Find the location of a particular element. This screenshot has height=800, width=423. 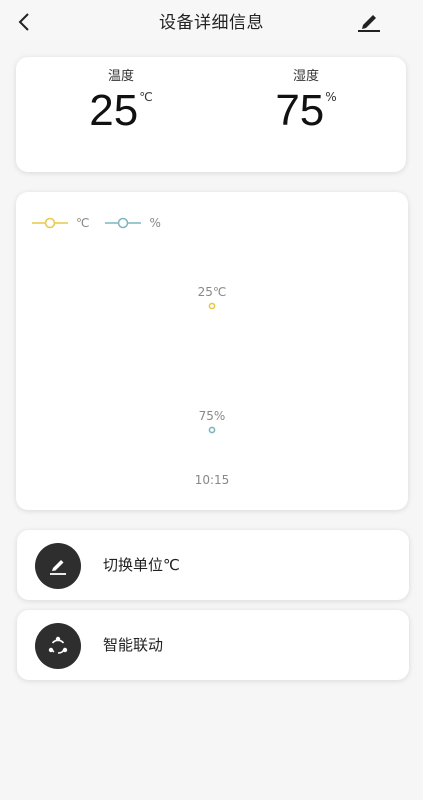

edit-button is located at coordinates (369, 22).